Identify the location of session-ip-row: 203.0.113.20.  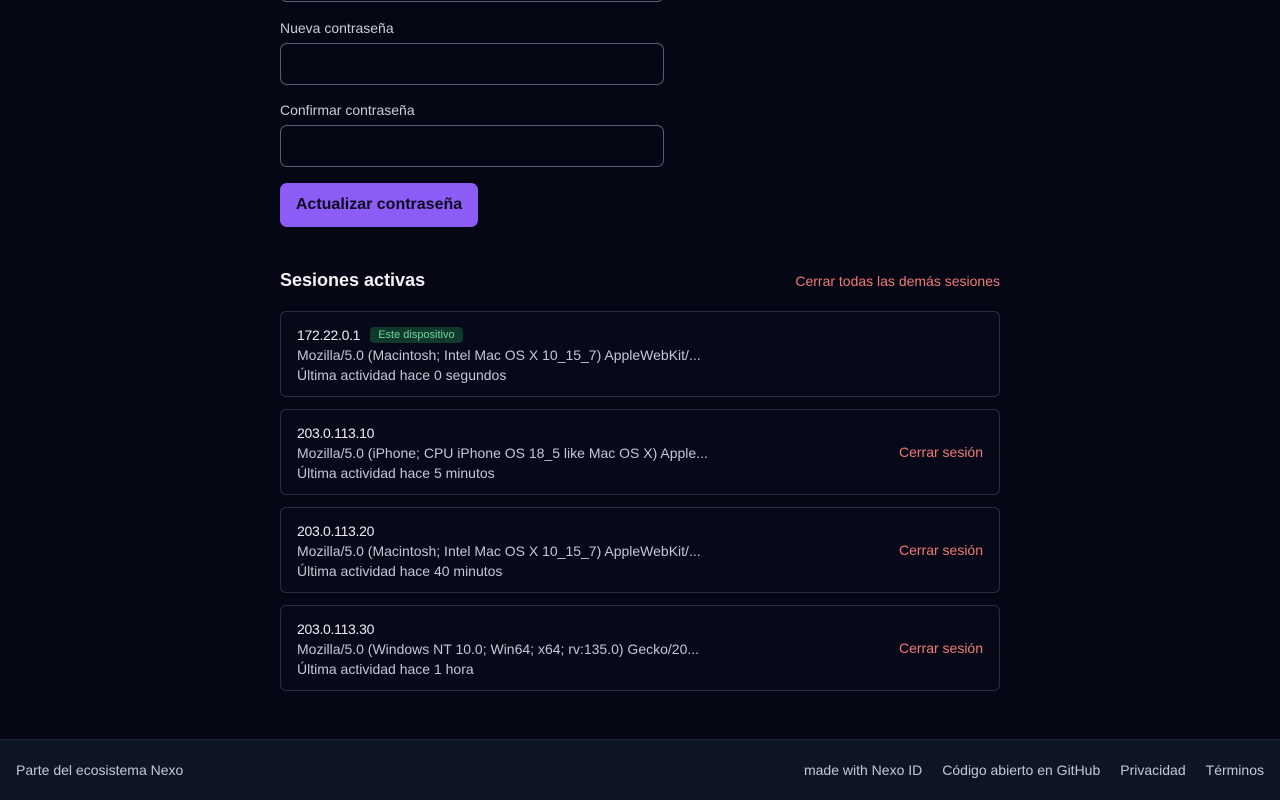
(499, 531).